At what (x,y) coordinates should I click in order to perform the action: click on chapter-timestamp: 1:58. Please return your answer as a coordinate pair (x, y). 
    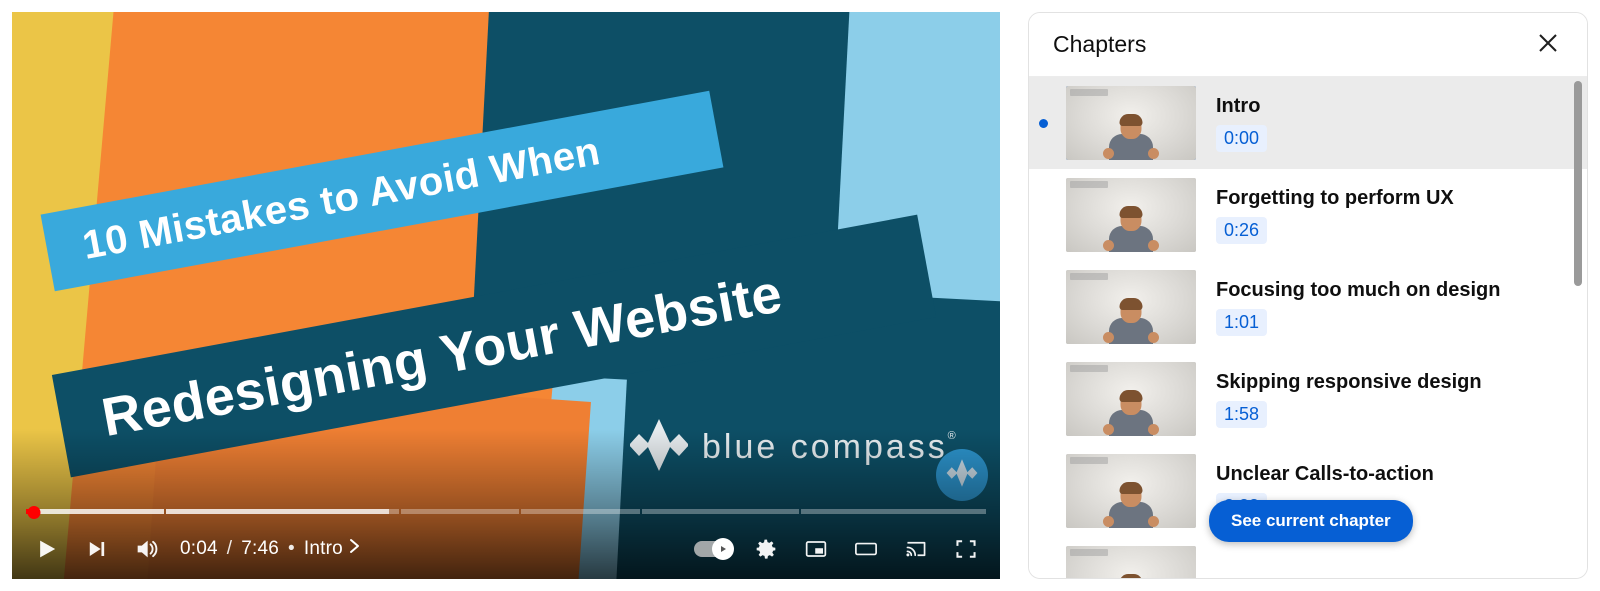
    Looking at the image, I should click on (1242, 414).